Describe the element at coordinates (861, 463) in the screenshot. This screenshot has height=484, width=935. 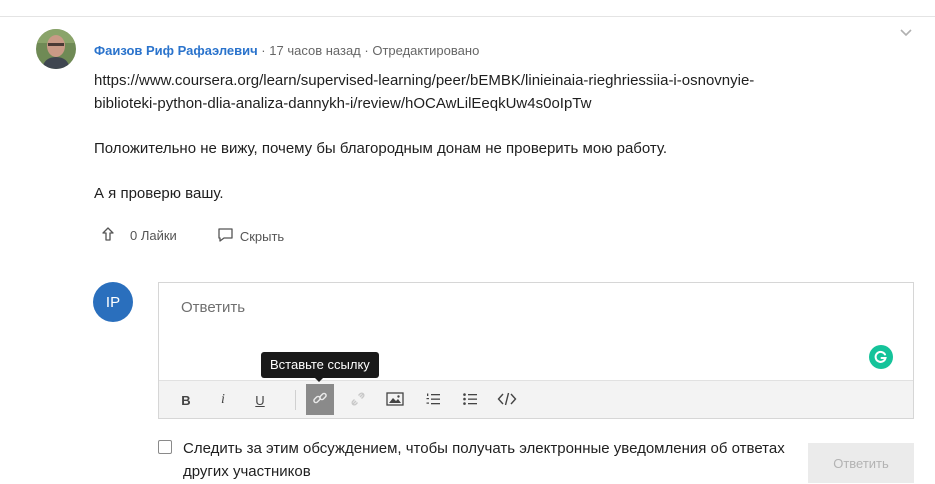
I see `submit-reply-button: Ответить` at that location.